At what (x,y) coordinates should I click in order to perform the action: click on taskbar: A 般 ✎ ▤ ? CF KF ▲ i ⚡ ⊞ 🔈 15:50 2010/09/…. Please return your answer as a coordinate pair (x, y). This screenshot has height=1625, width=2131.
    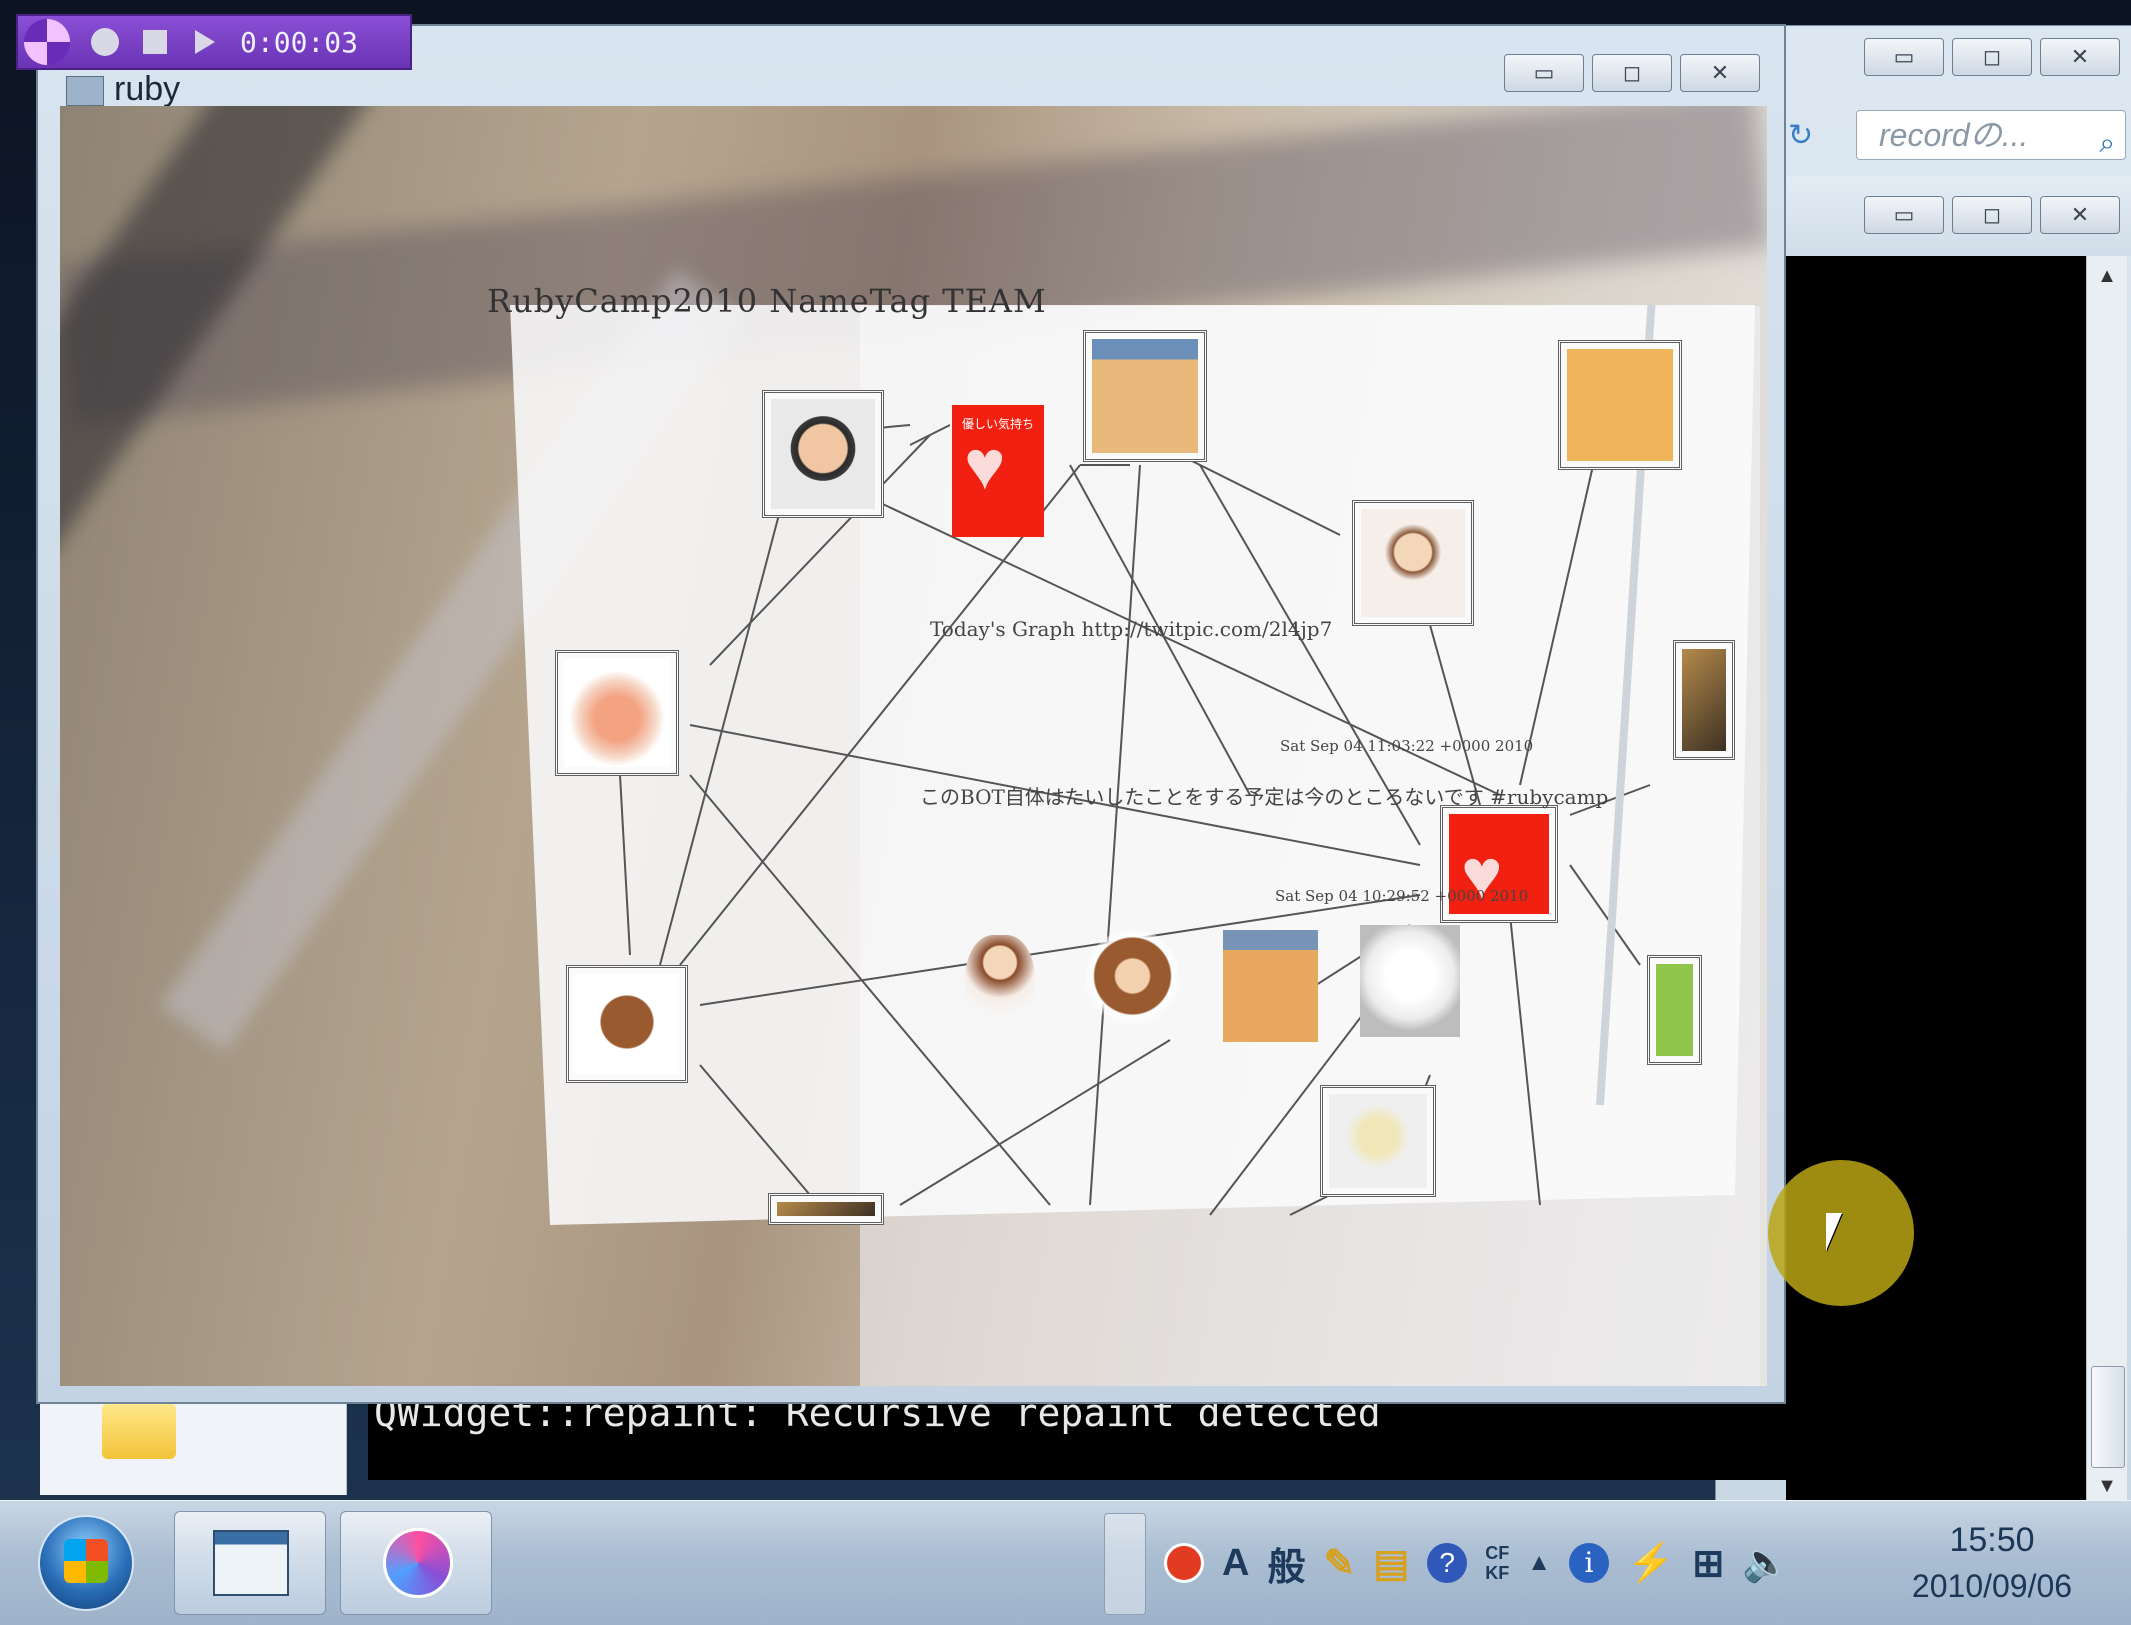
    Looking at the image, I should click on (1065, 1562).